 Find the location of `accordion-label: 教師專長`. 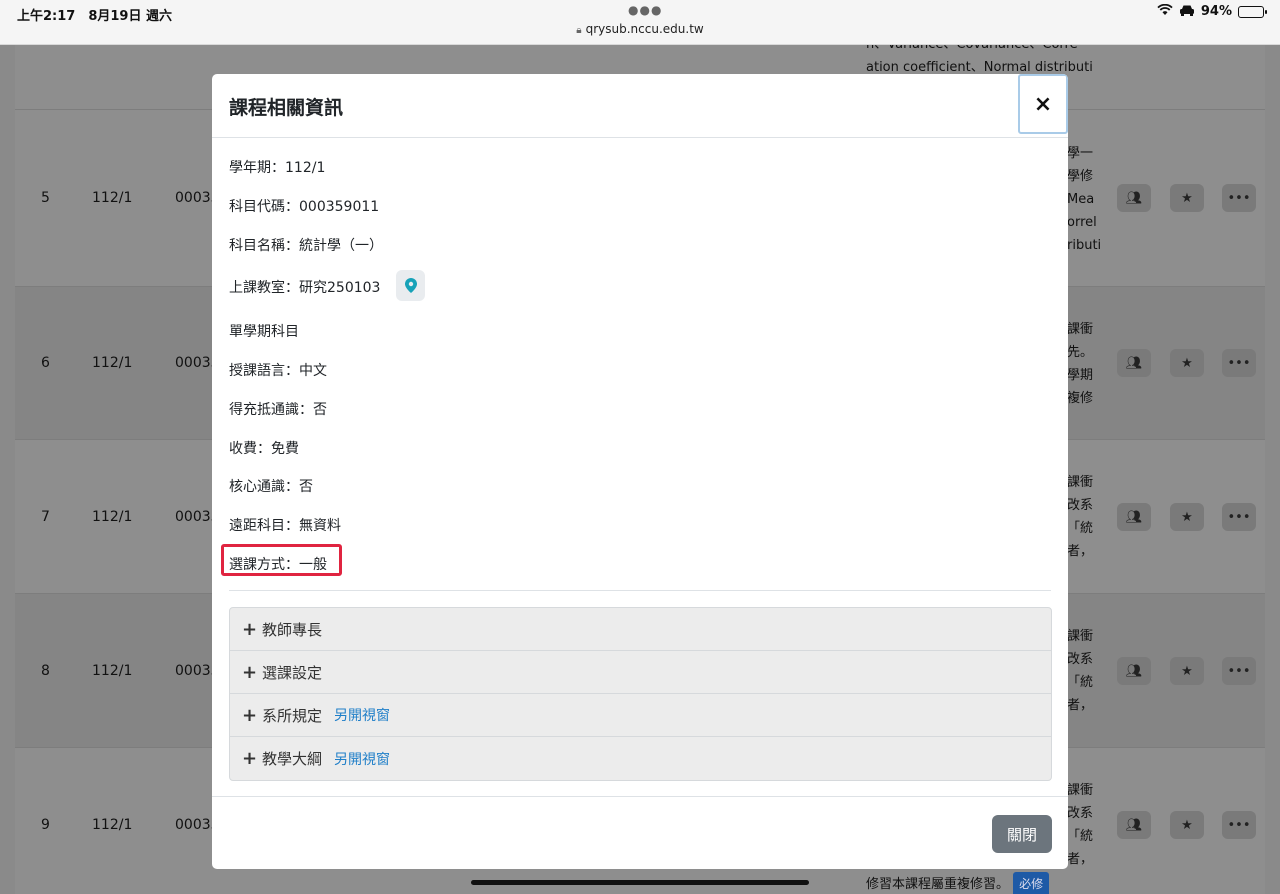

accordion-label: 教師專長 is located at coordinates (292, 629).